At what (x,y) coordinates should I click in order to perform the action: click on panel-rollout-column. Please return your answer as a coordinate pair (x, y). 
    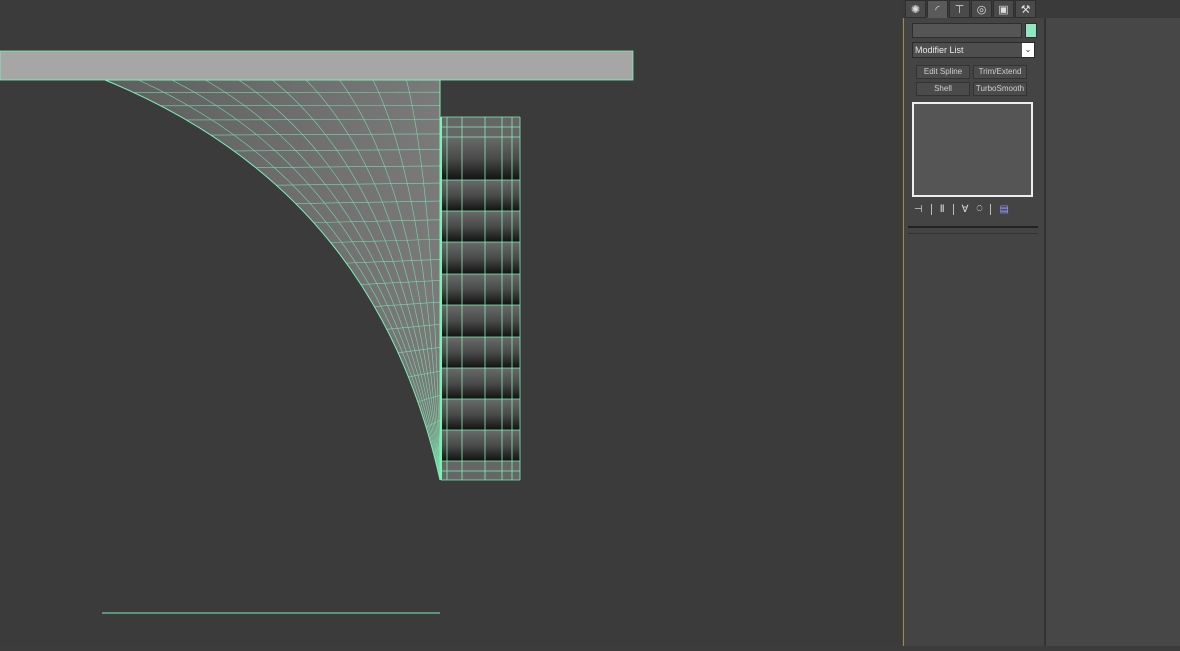
    Looking at the image, I should click on (1112, 332).